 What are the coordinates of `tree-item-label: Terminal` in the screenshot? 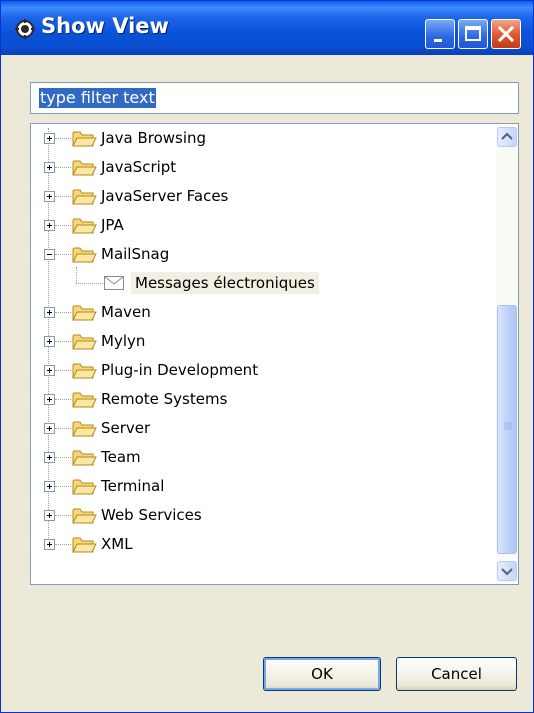 It's located at (133, 486).